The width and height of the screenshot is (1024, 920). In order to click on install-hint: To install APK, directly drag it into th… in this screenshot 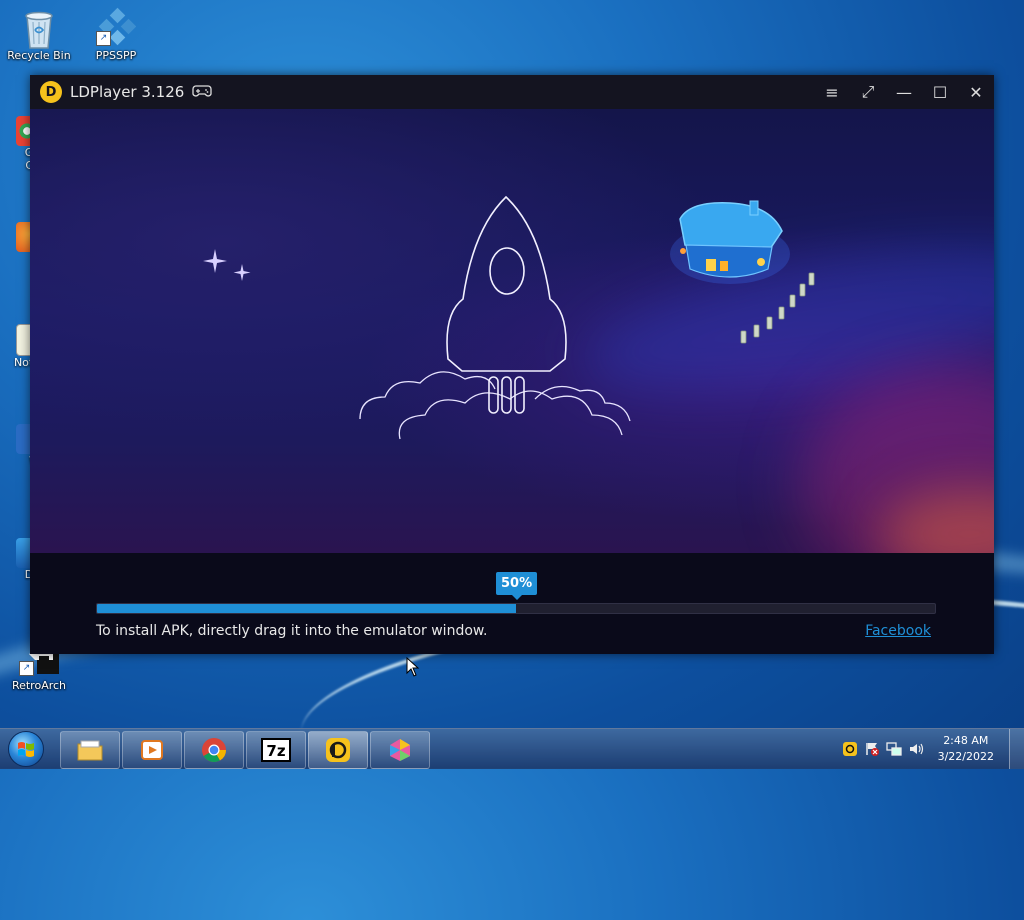, I will do `click(292, 631)`.